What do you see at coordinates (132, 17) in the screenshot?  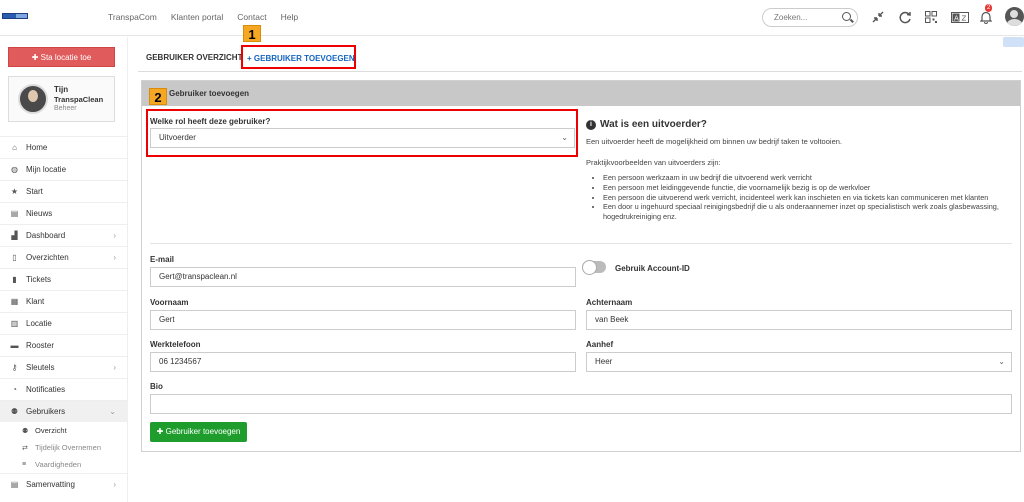 I see `nav-transpacom: TranspaCom` at bounding box center [132, 17].